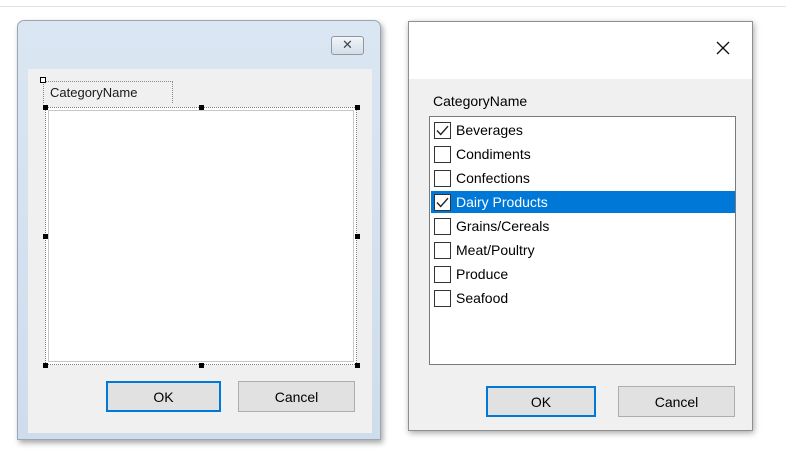 This screenshot has height=472, width=786. Describe the element at coordinates (503, 226) in the screenshot. I see `list-item-label: Grains/Cereals` at that location.